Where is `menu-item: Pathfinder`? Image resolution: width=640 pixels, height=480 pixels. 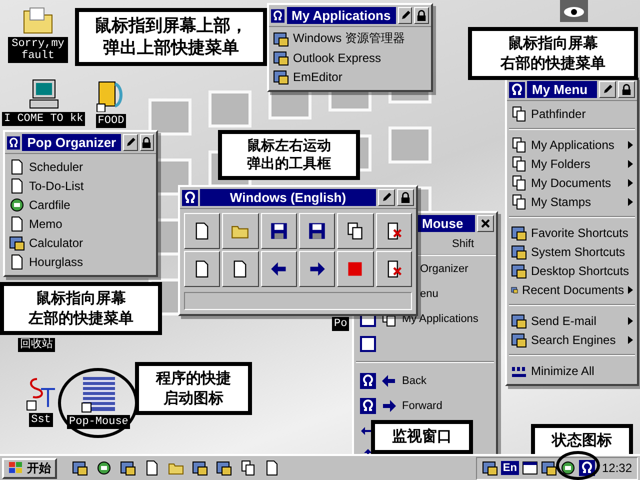
menu-item: Pathfinder is located at coordinates (572, 113).